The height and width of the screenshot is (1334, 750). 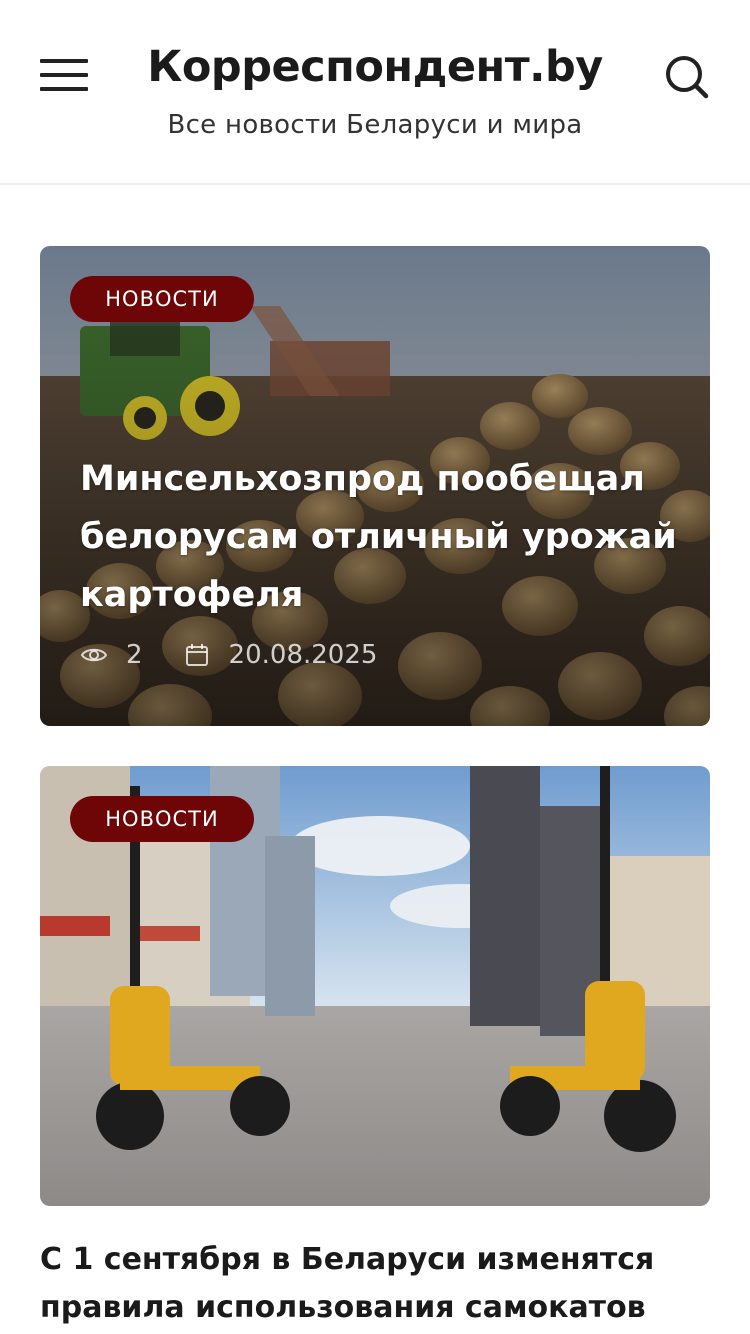 I want to click on eye-icon, so click(x=94, y=655).